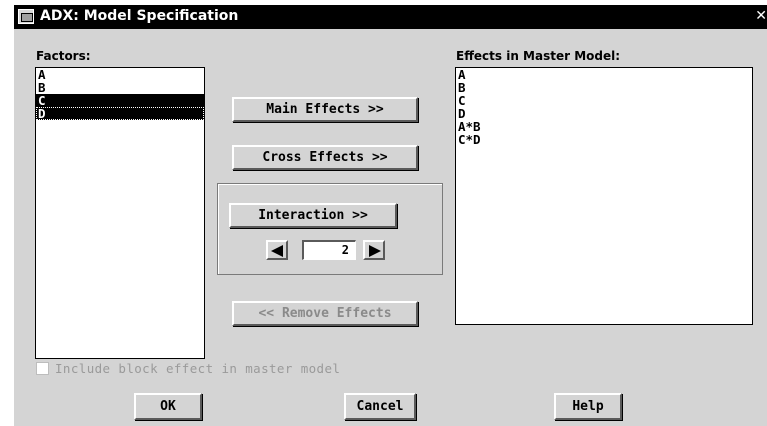  What do you see at coordinates (139, 16) in the screenshot?
I see `window-title: ADX: Model Specification` at bounding box center [139, 16].